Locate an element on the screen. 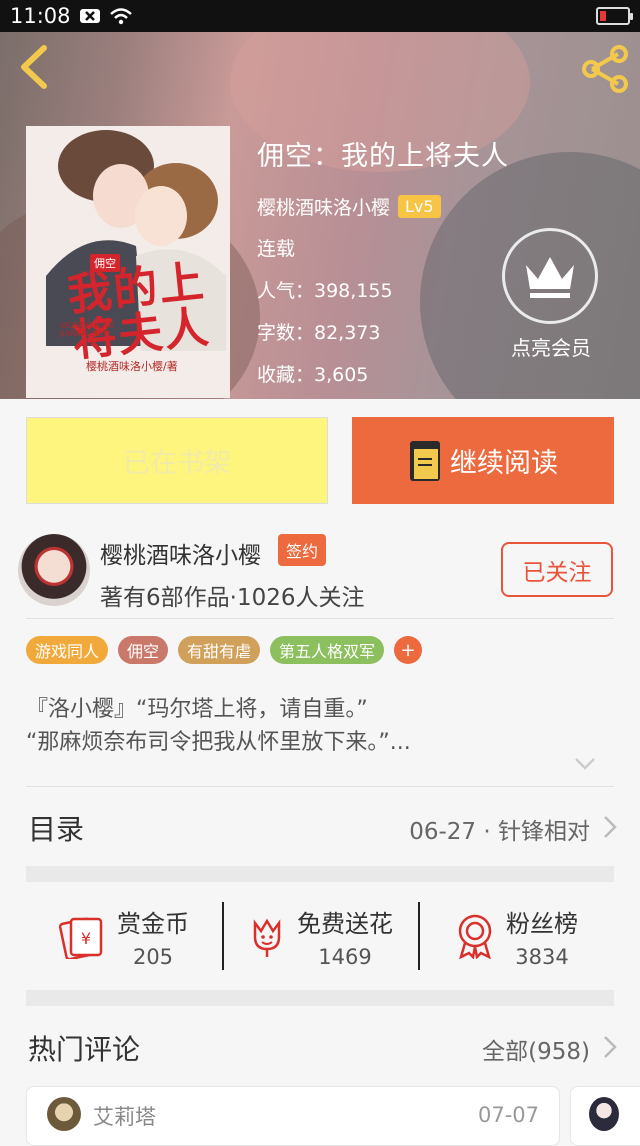 The width and height of the screenshot is (640, 1146). stats-bar: ¥ 赏金币 205 免费送花 1469 粉丝榜 3834 is located at coordinates (320, 936).